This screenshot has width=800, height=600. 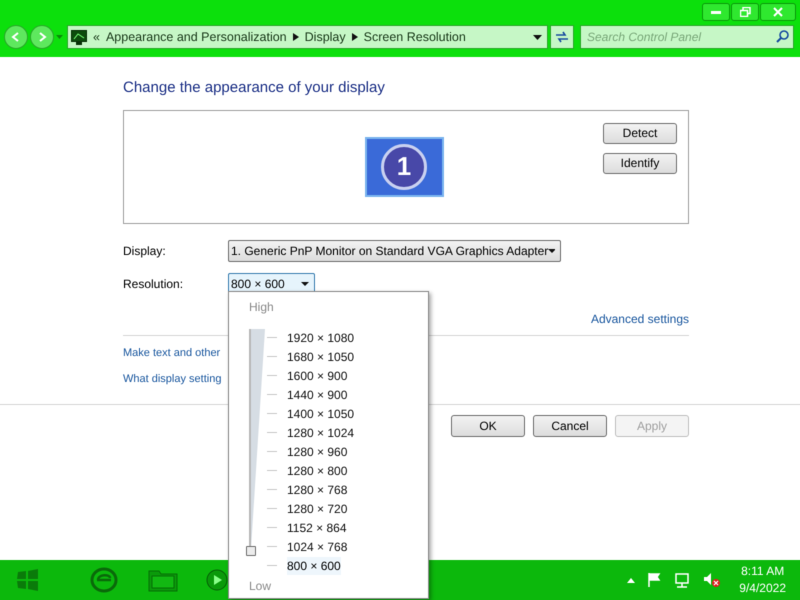 I want to click on back-button, so click(x=16, y=37).